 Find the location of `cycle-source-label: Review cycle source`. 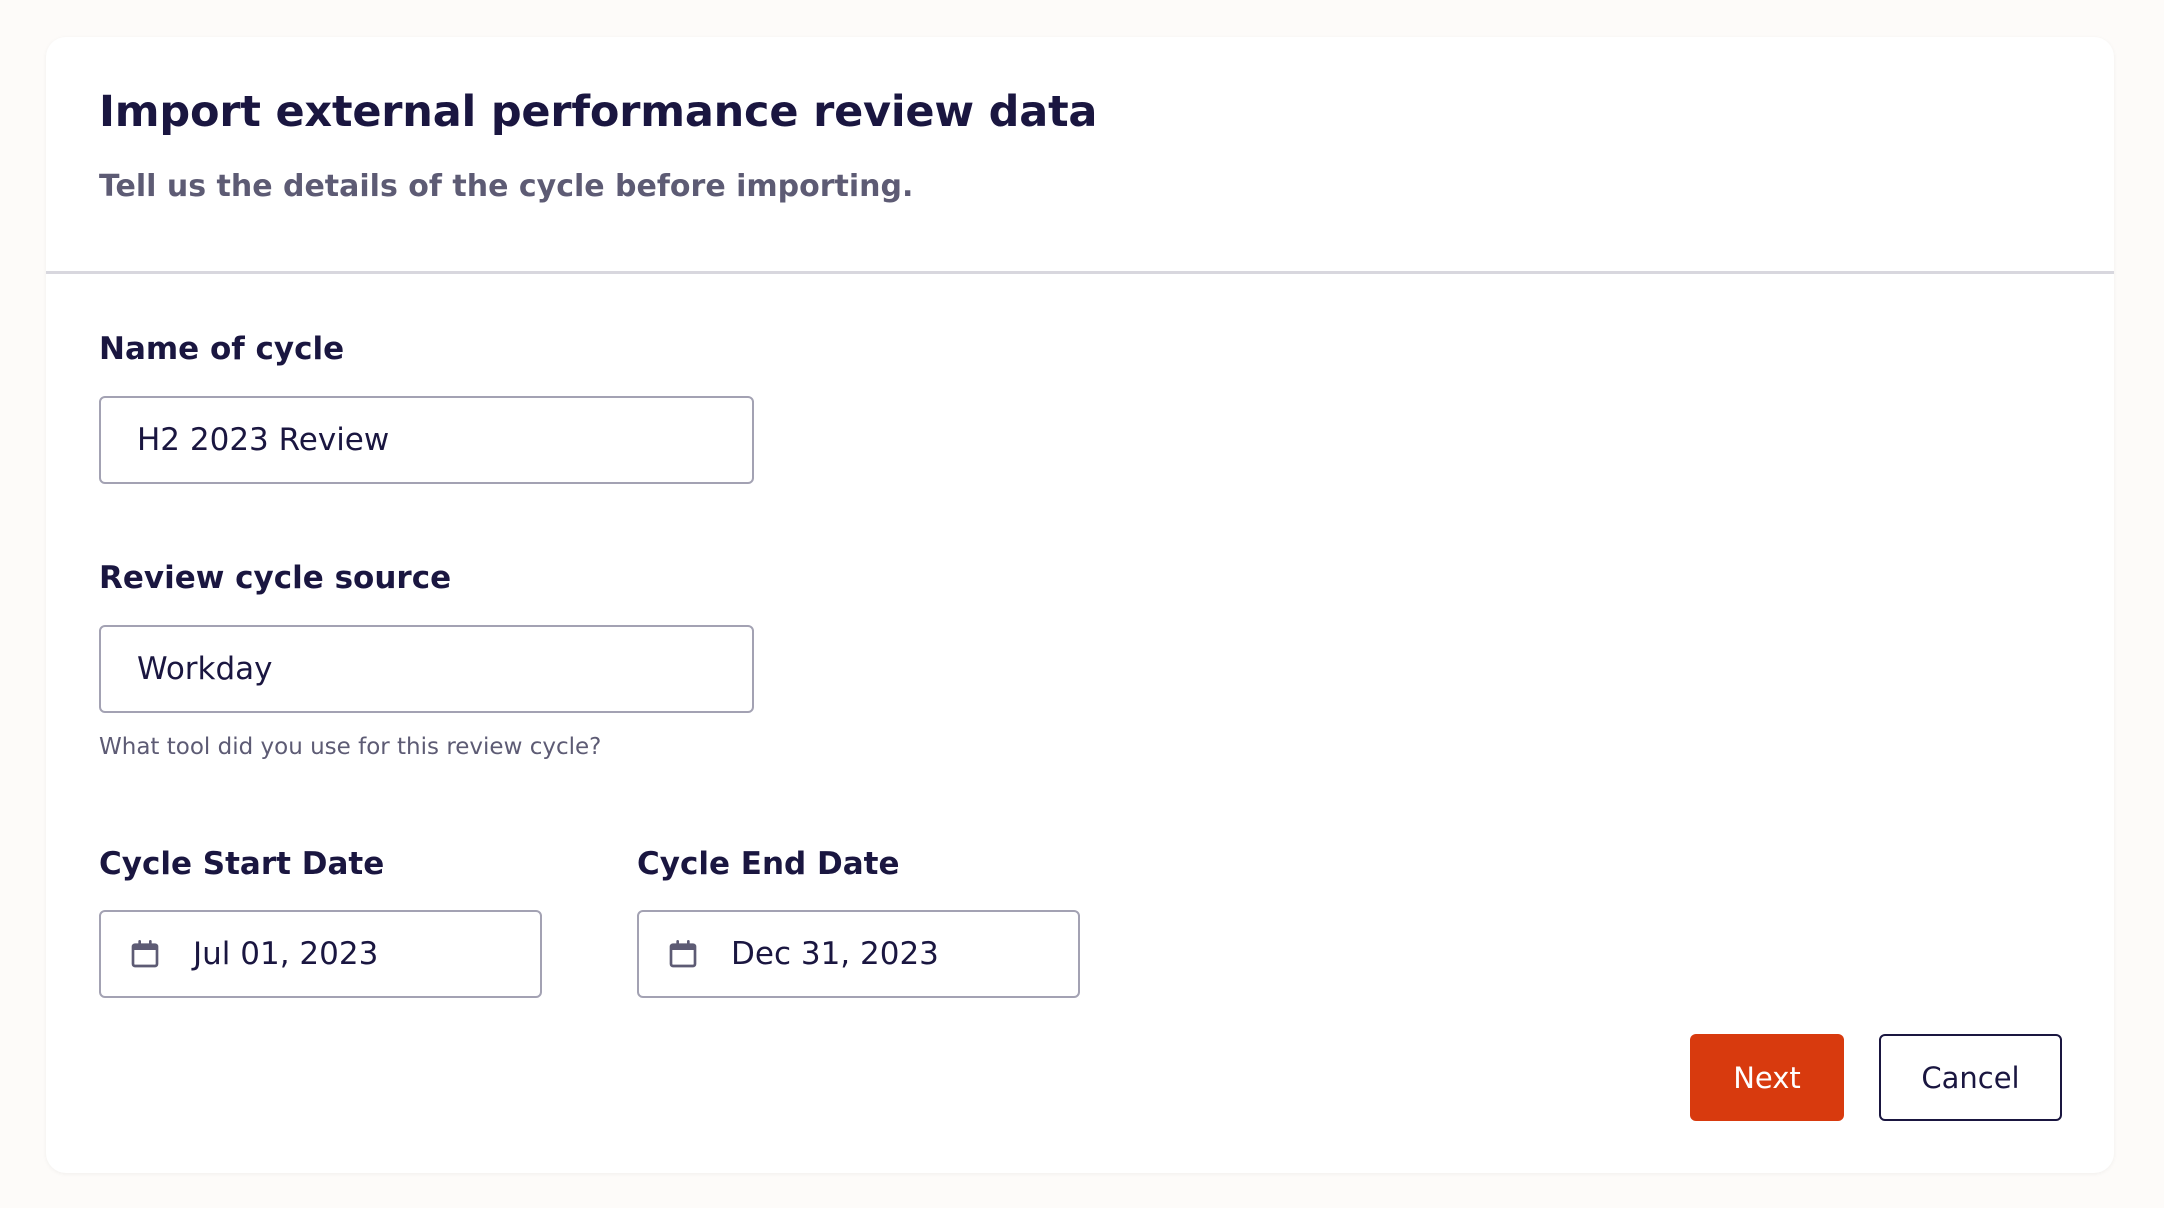

cycle-source-label: Review cycle source is located at coordinates (275, 578).